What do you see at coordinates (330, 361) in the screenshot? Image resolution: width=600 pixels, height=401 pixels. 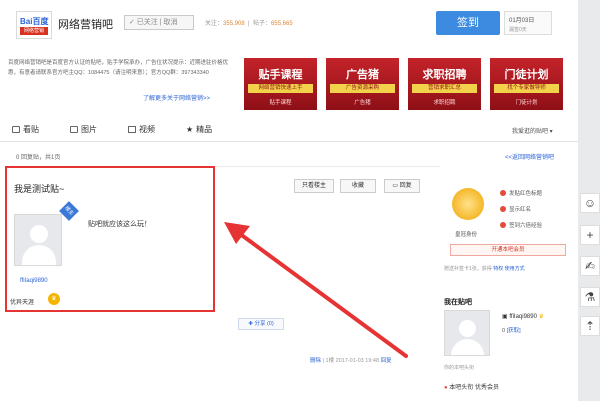 I see `floor-number: 1楼` at bounding box center [330, 361].